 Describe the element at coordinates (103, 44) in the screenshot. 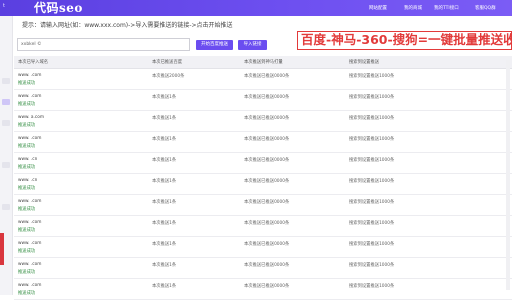

I see `url-input: xxbkel ©` at that location.